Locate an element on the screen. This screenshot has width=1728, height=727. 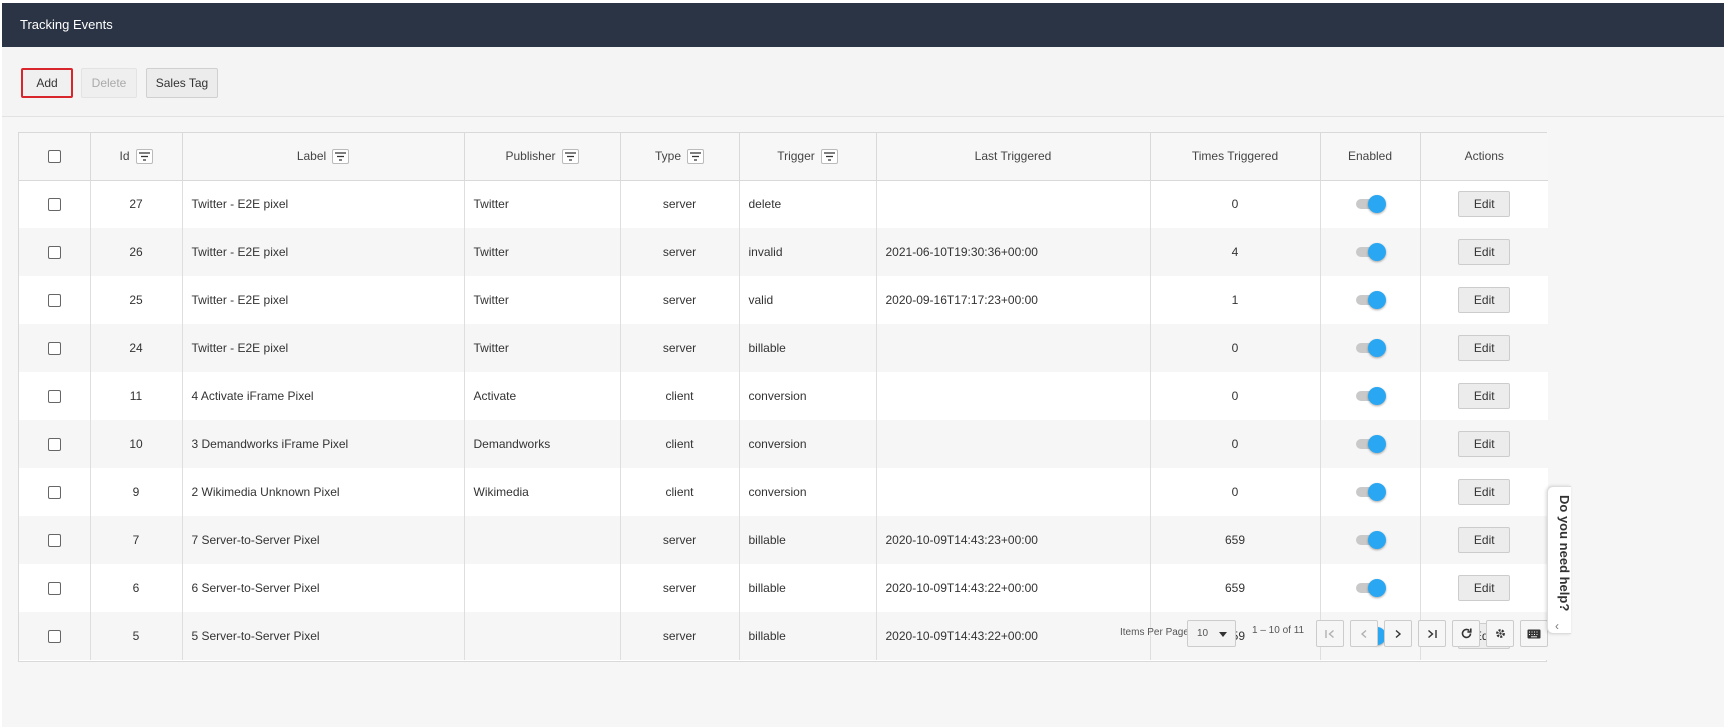
refresh-icon is located at coordinates (1466, 633).